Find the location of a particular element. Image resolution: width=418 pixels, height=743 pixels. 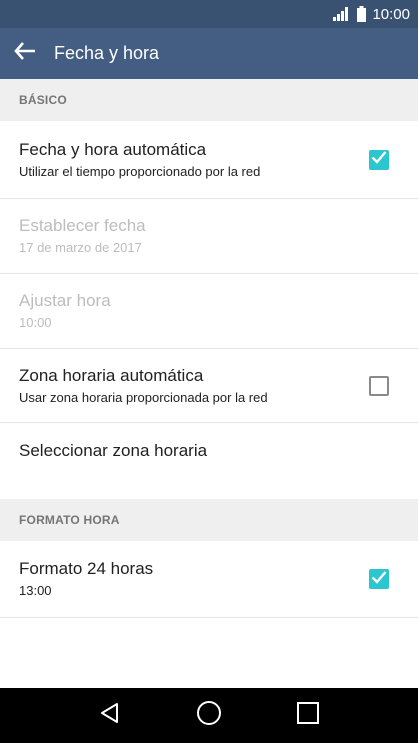

nav-recents-button is located at coordinates (308, 716).